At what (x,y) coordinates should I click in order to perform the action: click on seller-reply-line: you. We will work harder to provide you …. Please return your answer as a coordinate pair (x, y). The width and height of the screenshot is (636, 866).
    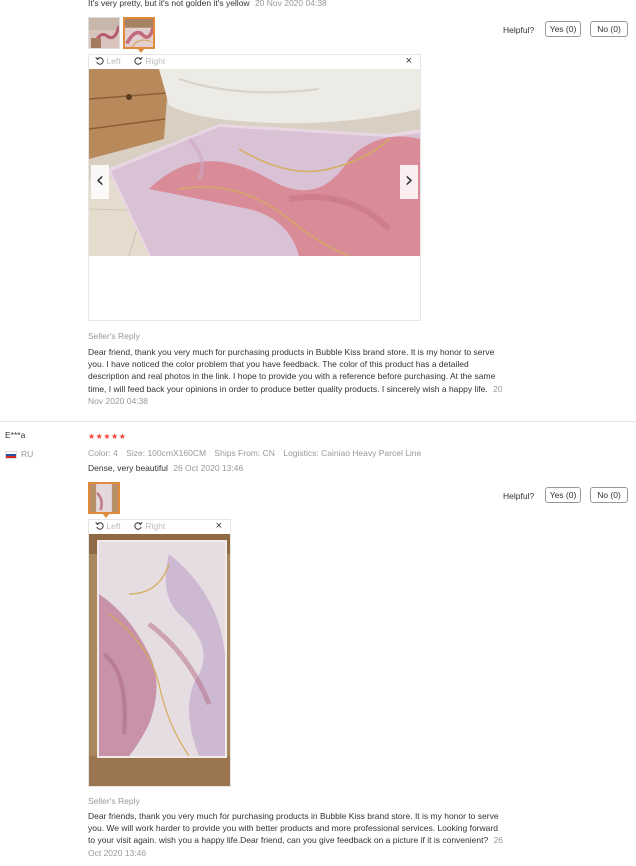
    Looking at the image, I should click on (293, 828).